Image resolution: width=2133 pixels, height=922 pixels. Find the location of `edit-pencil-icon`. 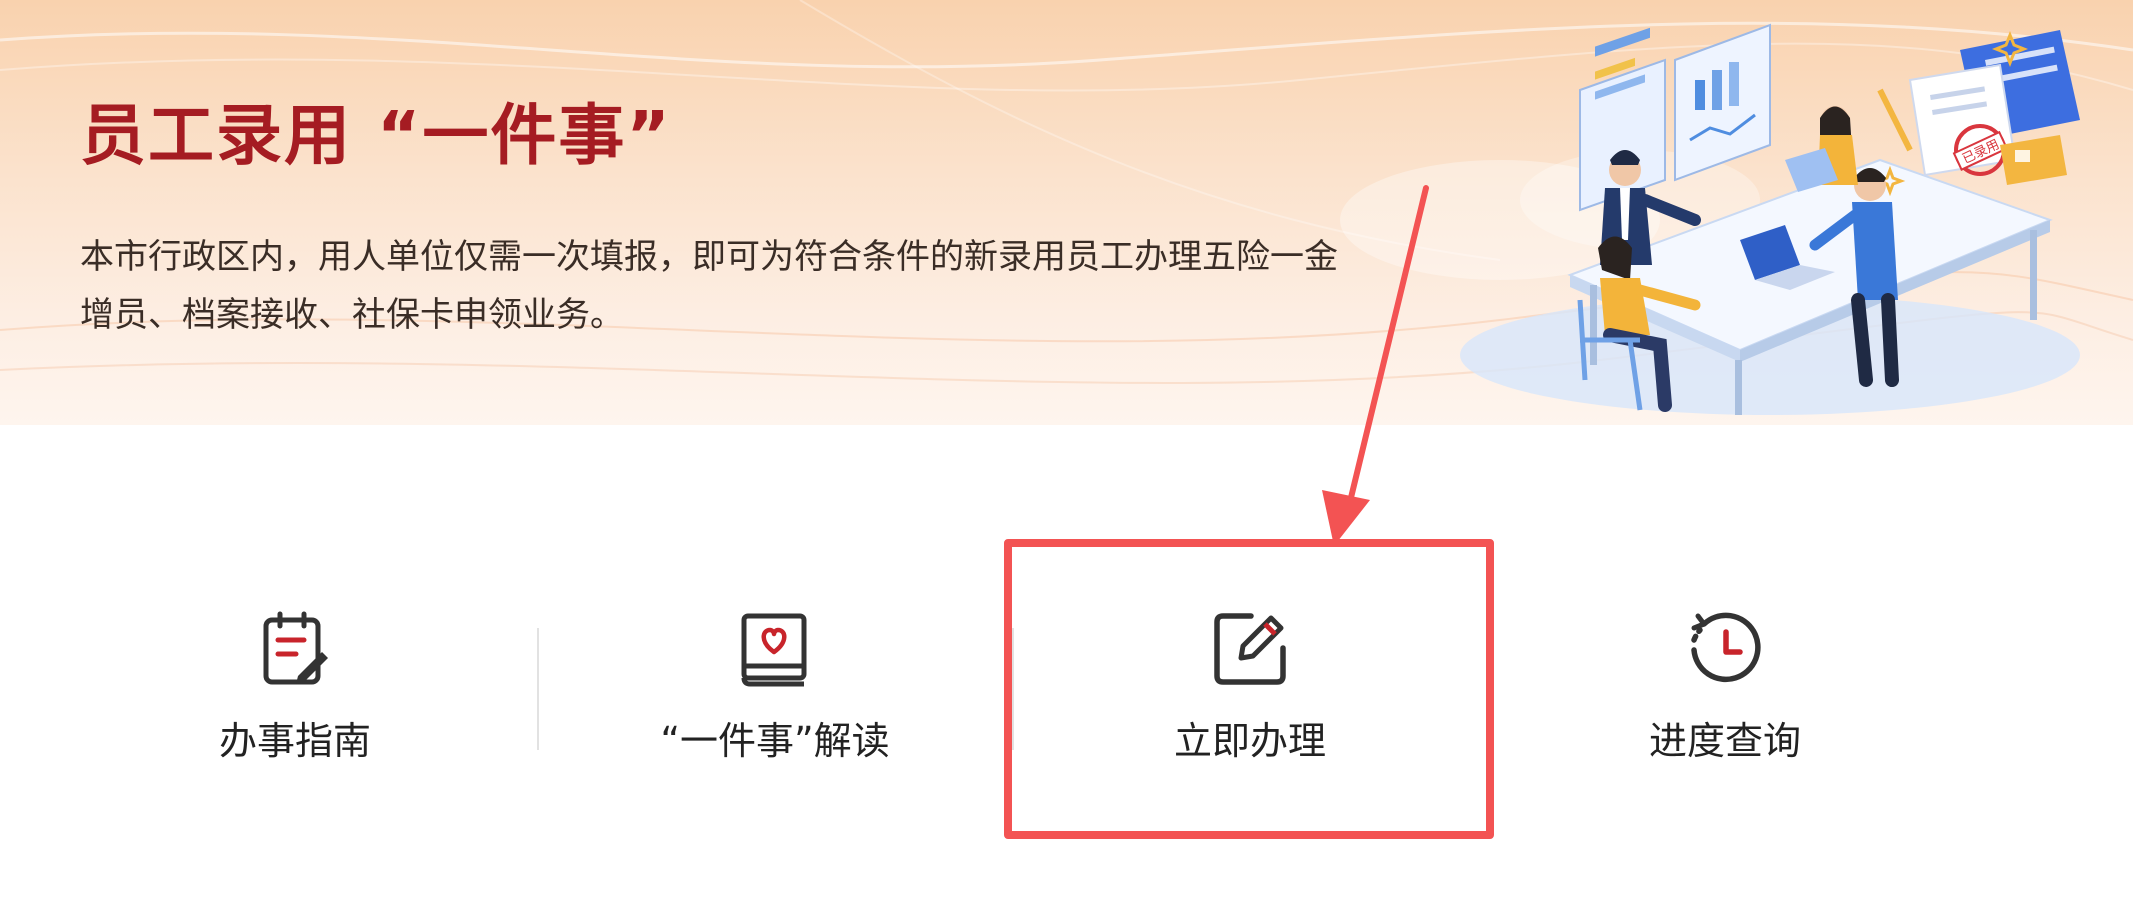

edit-pencil-icon is located at coordinates (1250, 649).